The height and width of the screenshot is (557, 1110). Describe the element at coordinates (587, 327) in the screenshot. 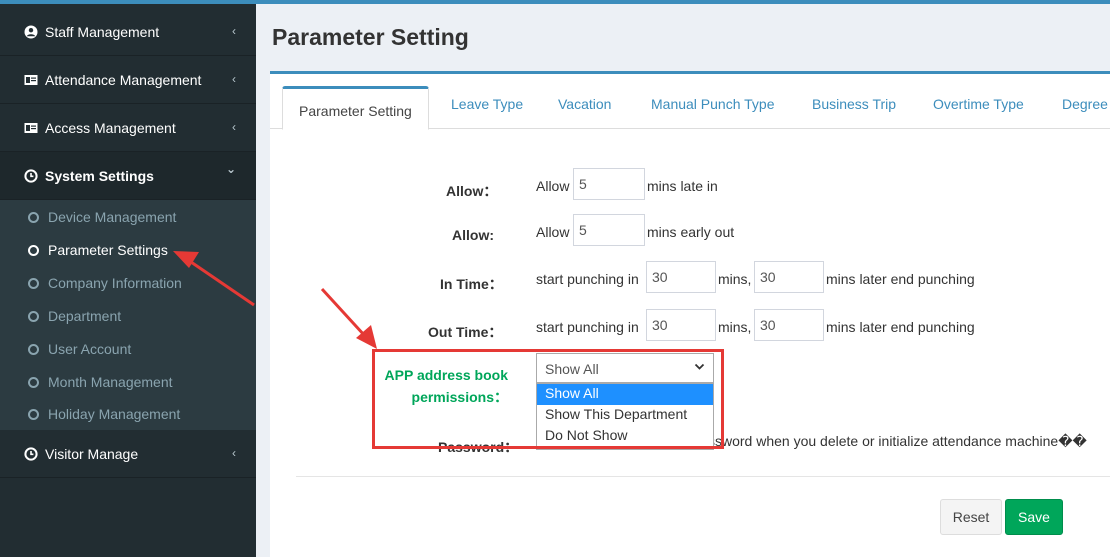

I see `out-time-prefix: start punching in` at that location.